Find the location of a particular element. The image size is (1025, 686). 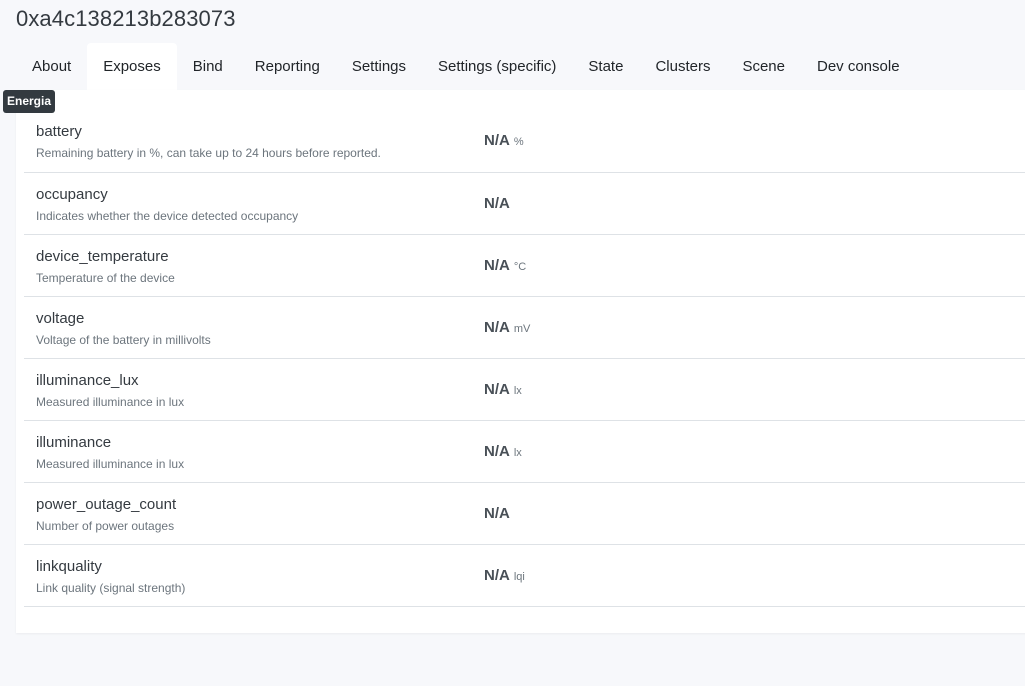

expose-name: power_outage_count is located at coordinates (106, 504).